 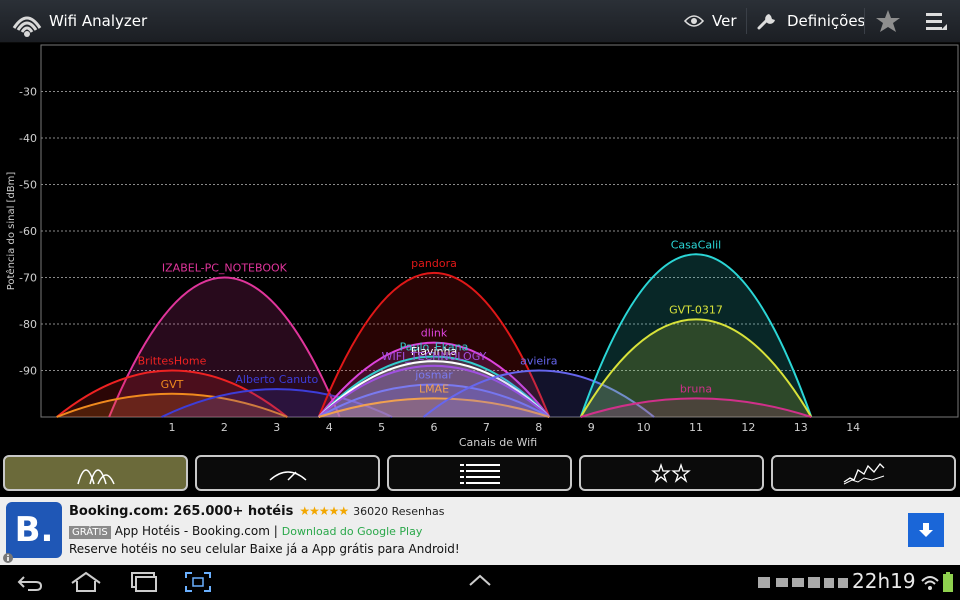 I want to click on overflow-menu-icon, so click(x=936, y=22).